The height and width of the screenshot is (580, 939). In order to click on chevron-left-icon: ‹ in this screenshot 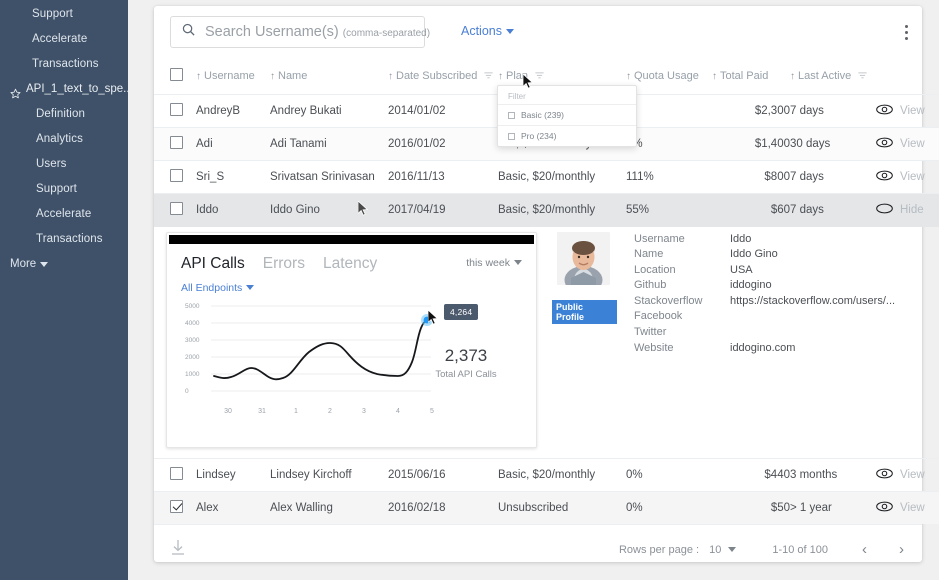, I will do `click(864, 549)`.